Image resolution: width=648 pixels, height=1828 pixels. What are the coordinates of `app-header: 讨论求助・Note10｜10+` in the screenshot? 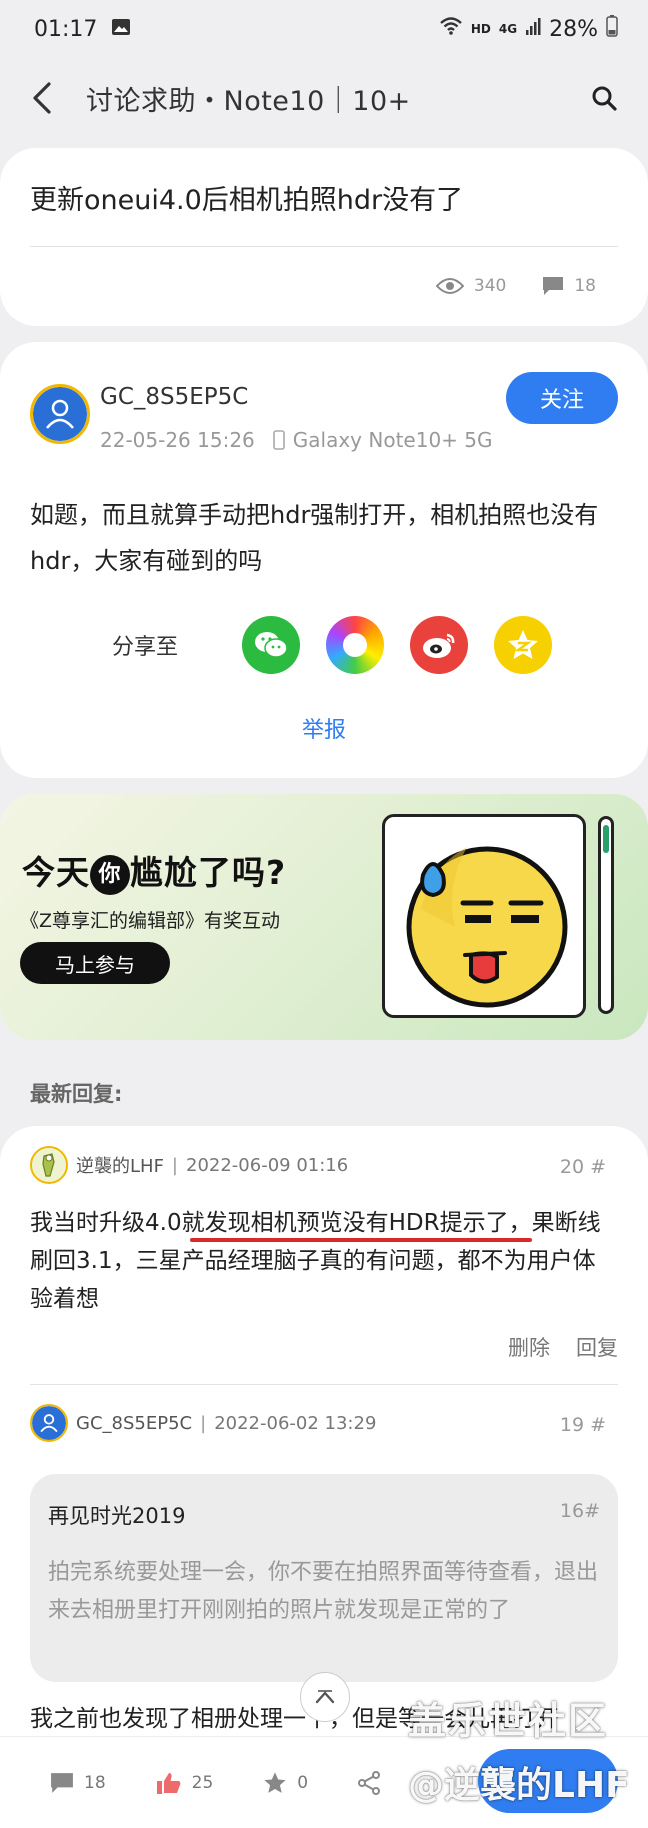 It's located at (324, 98).